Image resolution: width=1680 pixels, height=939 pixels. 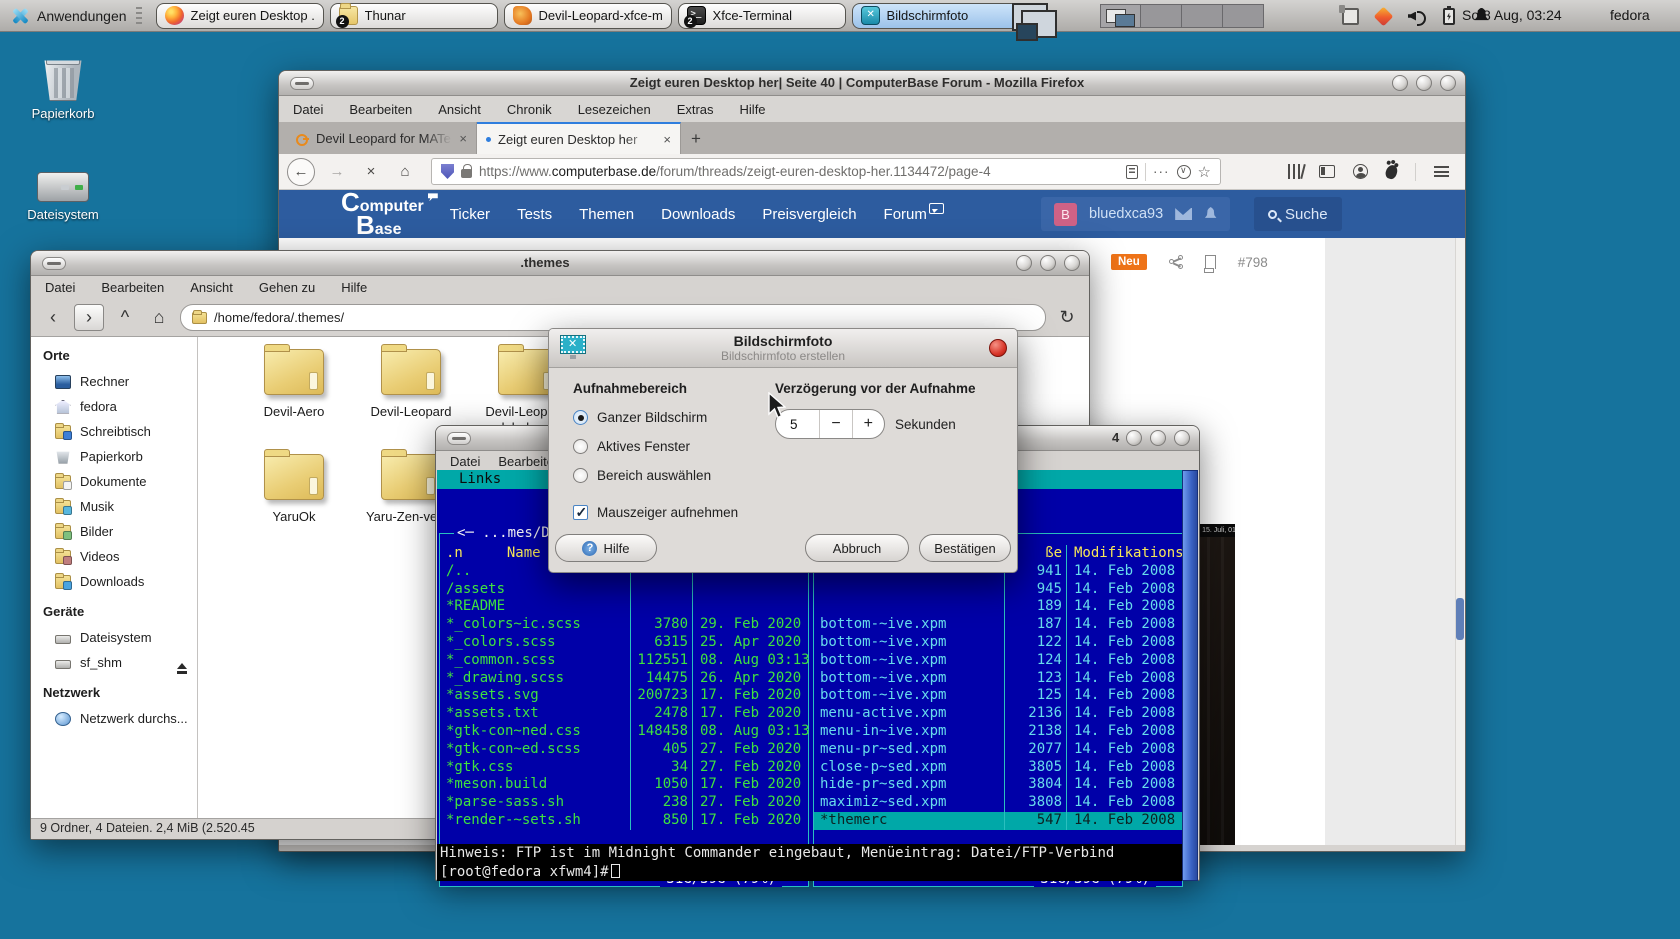 I want to click on reader-mode-icon, so click(x=1132, y=171).